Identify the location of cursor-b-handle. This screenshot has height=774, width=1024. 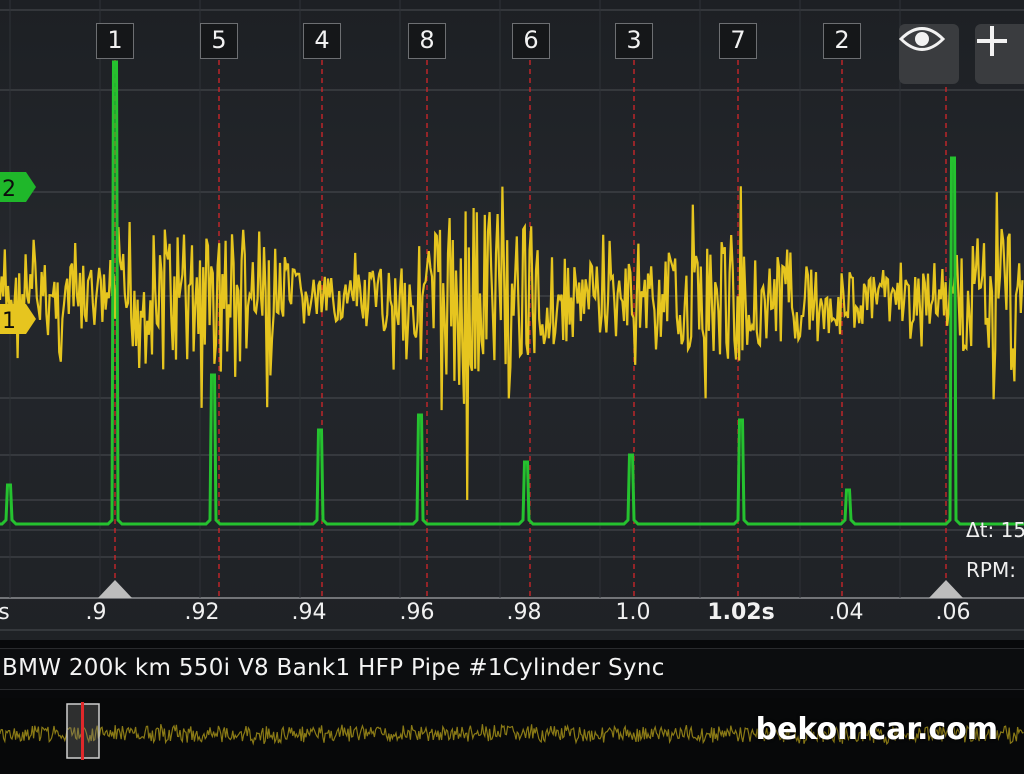
(946, 589).